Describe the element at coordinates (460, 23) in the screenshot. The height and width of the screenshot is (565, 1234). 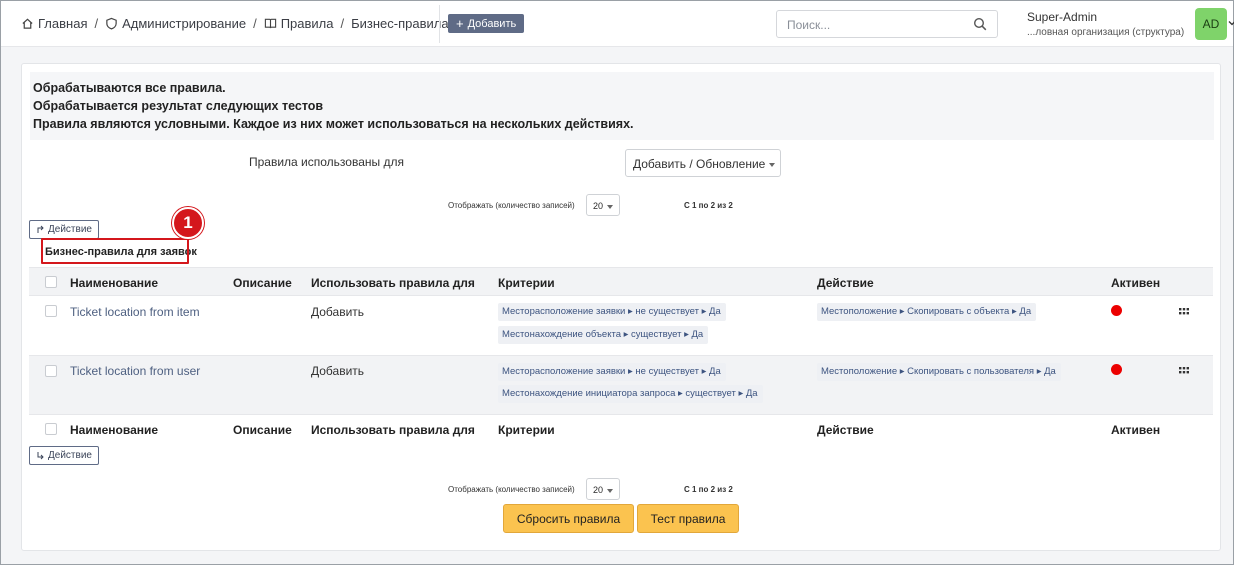
I see `plus-icon: +` at that location.